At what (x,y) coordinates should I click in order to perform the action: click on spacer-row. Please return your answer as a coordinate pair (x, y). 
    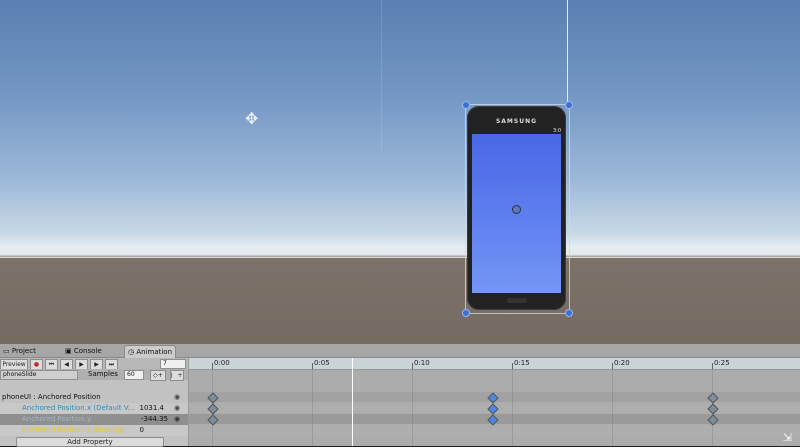
    Looking at the image, I should click on (94, 386).